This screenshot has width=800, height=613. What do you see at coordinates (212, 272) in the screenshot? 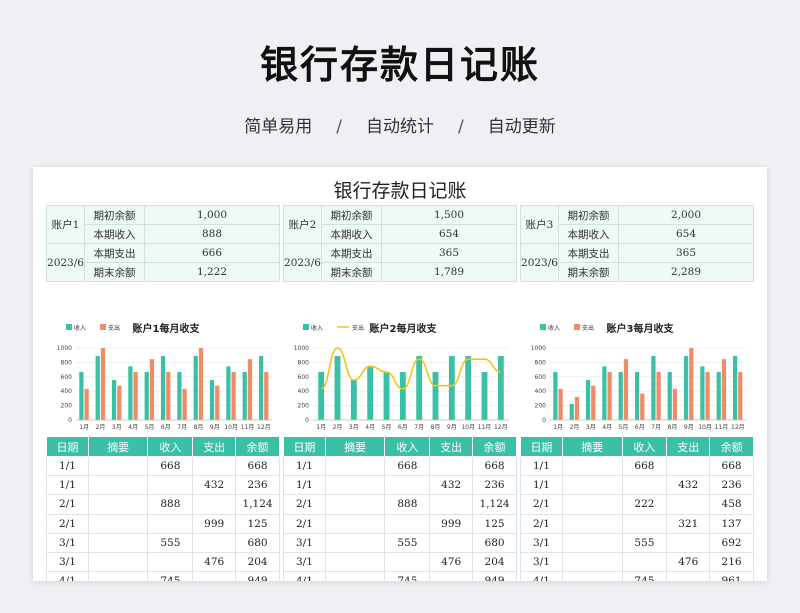
I see `summary-value: 1,222` at bounding box center [212, 272].